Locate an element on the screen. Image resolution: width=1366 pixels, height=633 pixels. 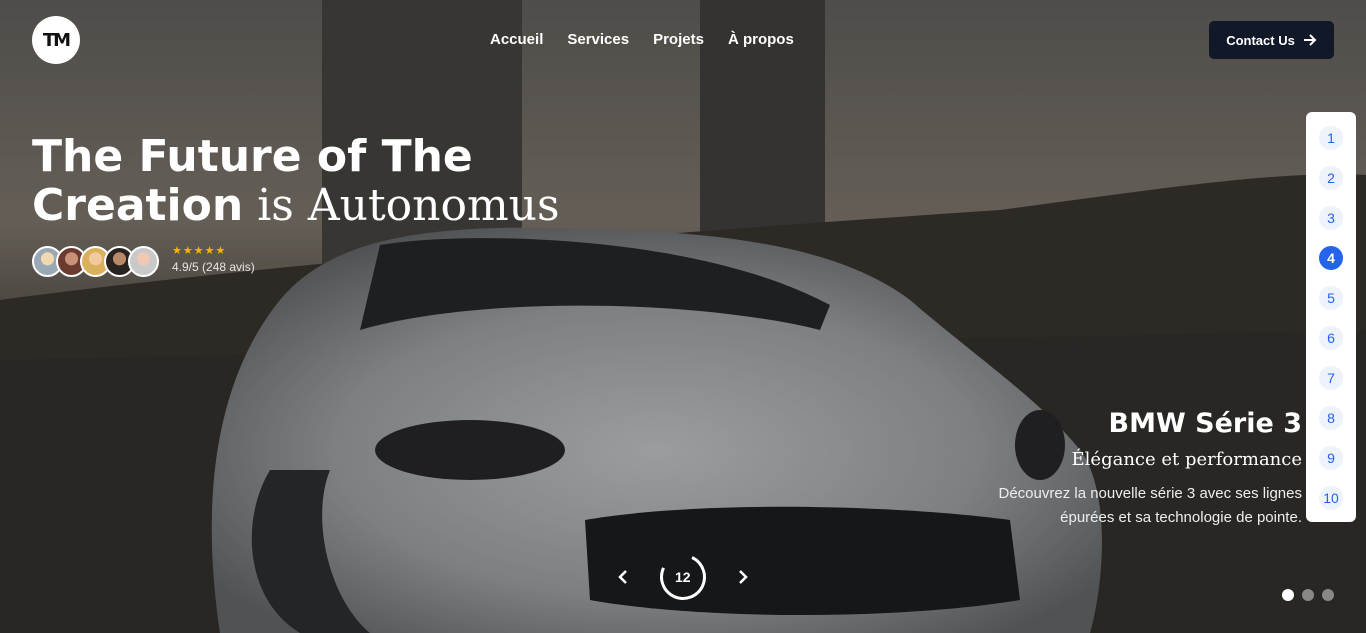
slide-title: BMW Série 3 is located at coordinates (1205, 423).